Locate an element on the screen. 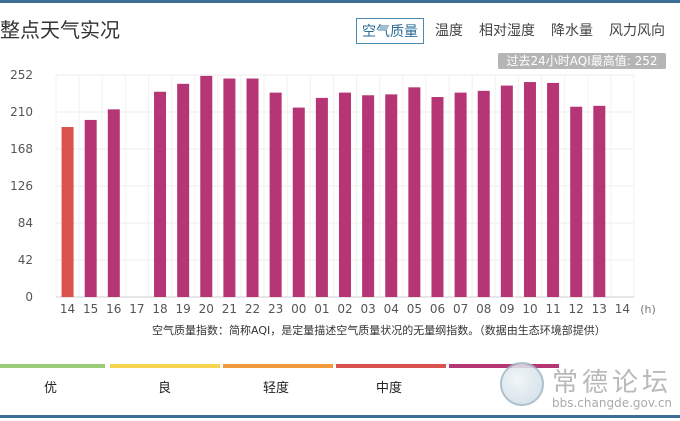  x-tick-label: 19 is located at coordinates (183, 309).